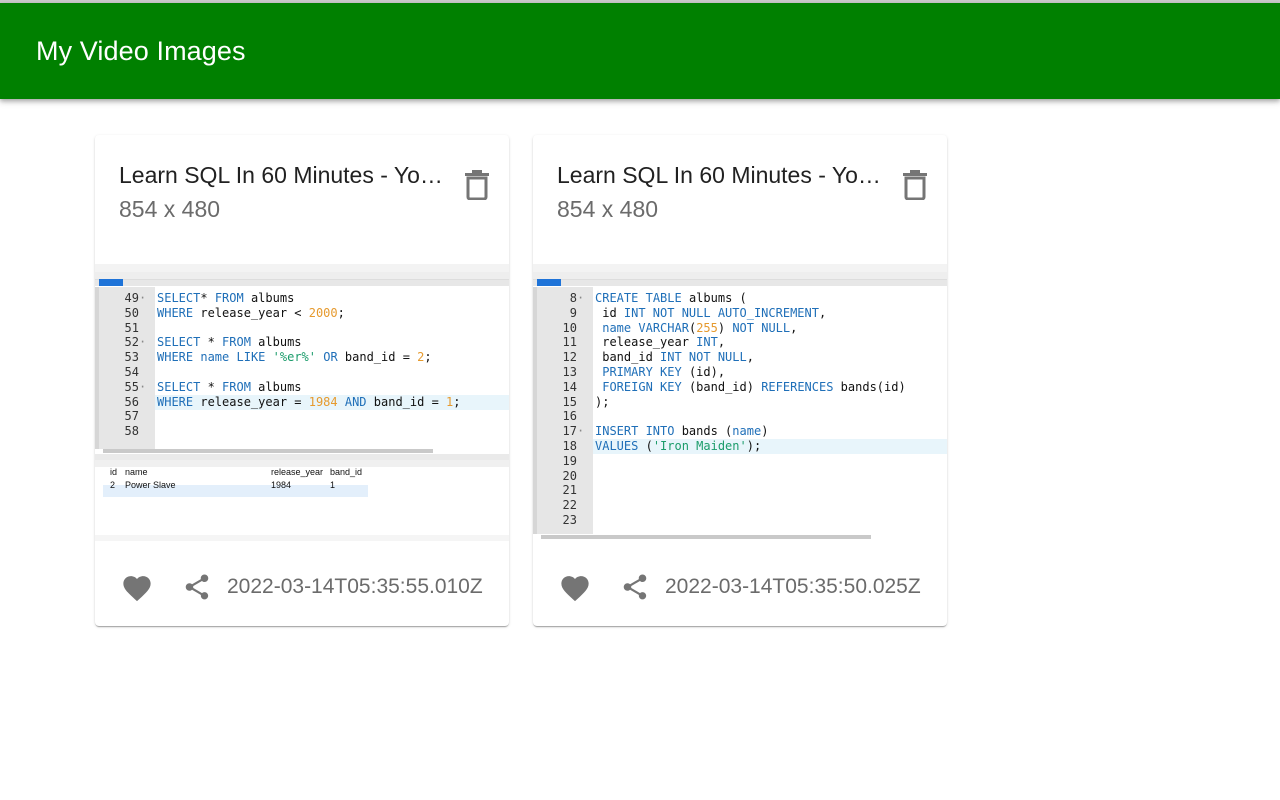  What do you see at coordinates (297, 472) in the screenshot?
I see `thumb-result-header-year: release_year` at bounding box center [297, 472].